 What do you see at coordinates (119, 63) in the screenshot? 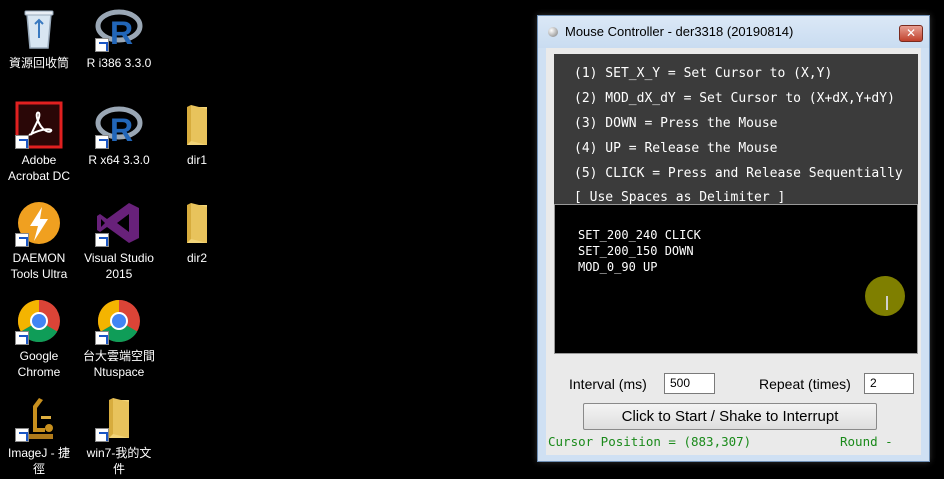
I see `desktop-icon-label: R i386 3.3.0` at bounding box center [119, 63].